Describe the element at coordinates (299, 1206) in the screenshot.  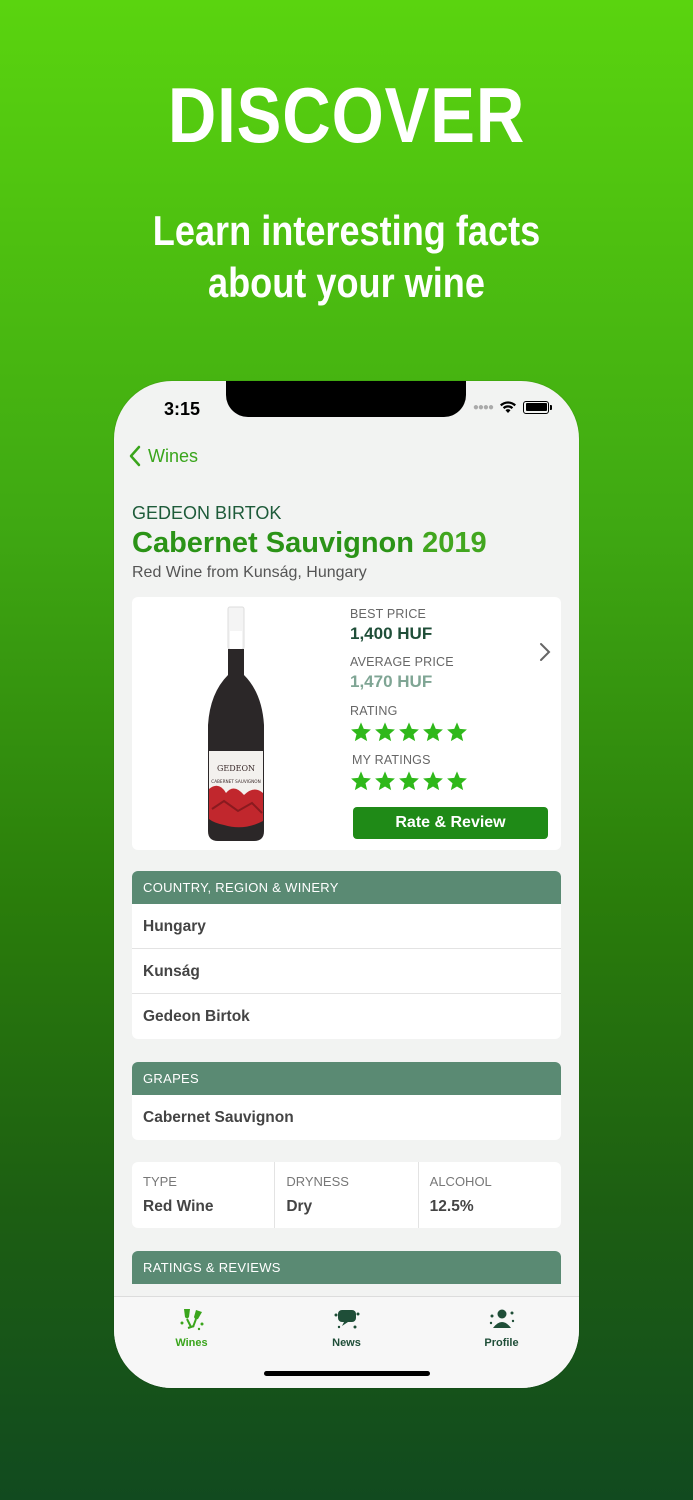
I see `attr-dryness-value: Dry` at that location.